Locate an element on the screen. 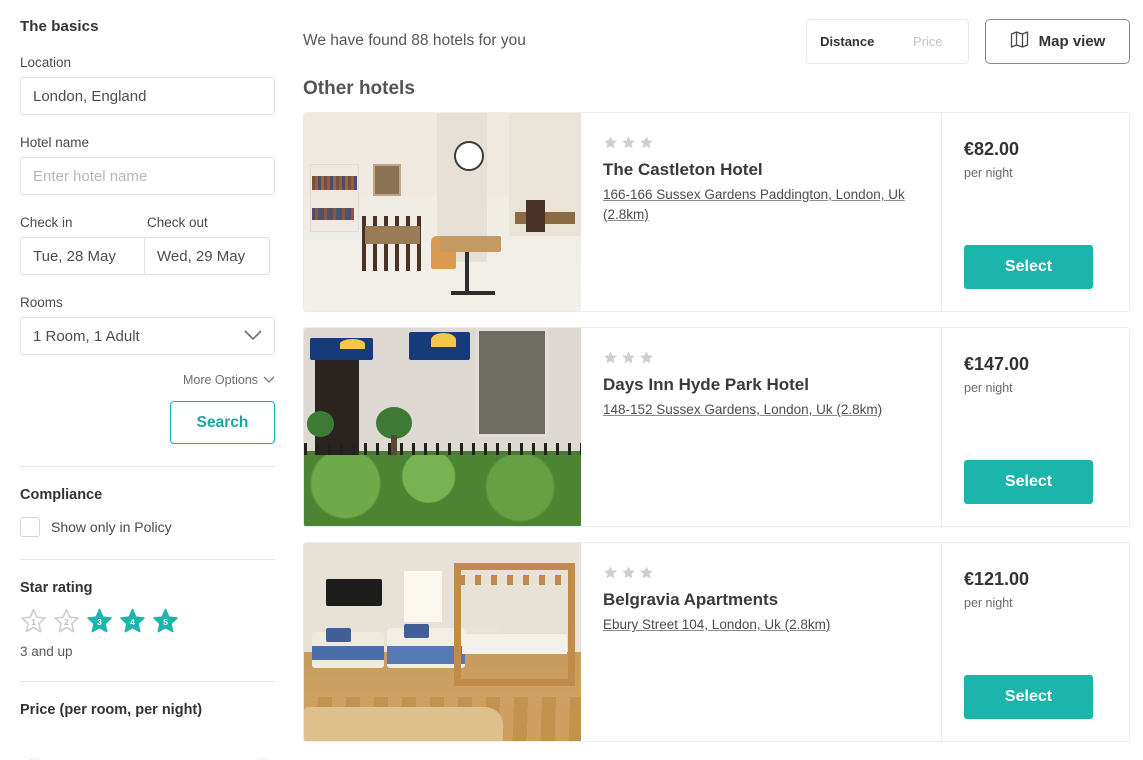  search-button: Search is located at coordinates (222, 422).